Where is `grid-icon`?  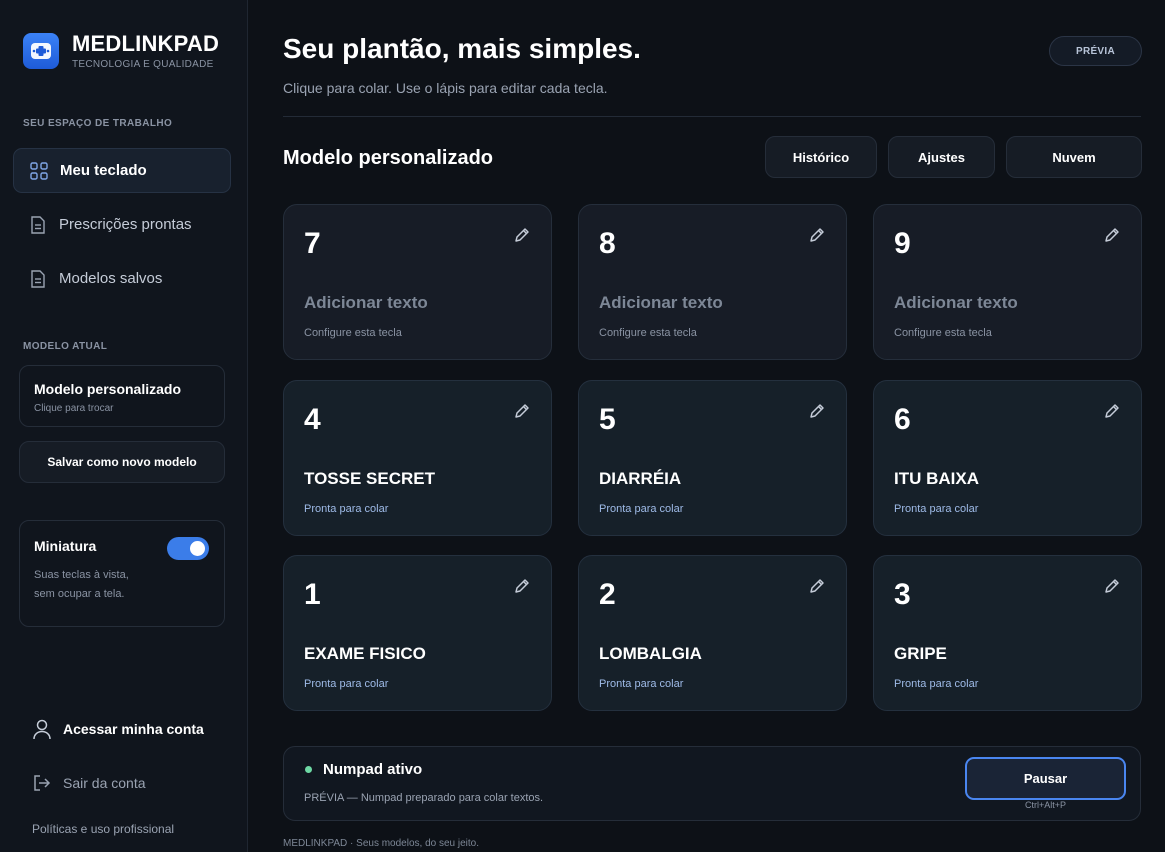
grid-icon is located at coordinates (39, 171).